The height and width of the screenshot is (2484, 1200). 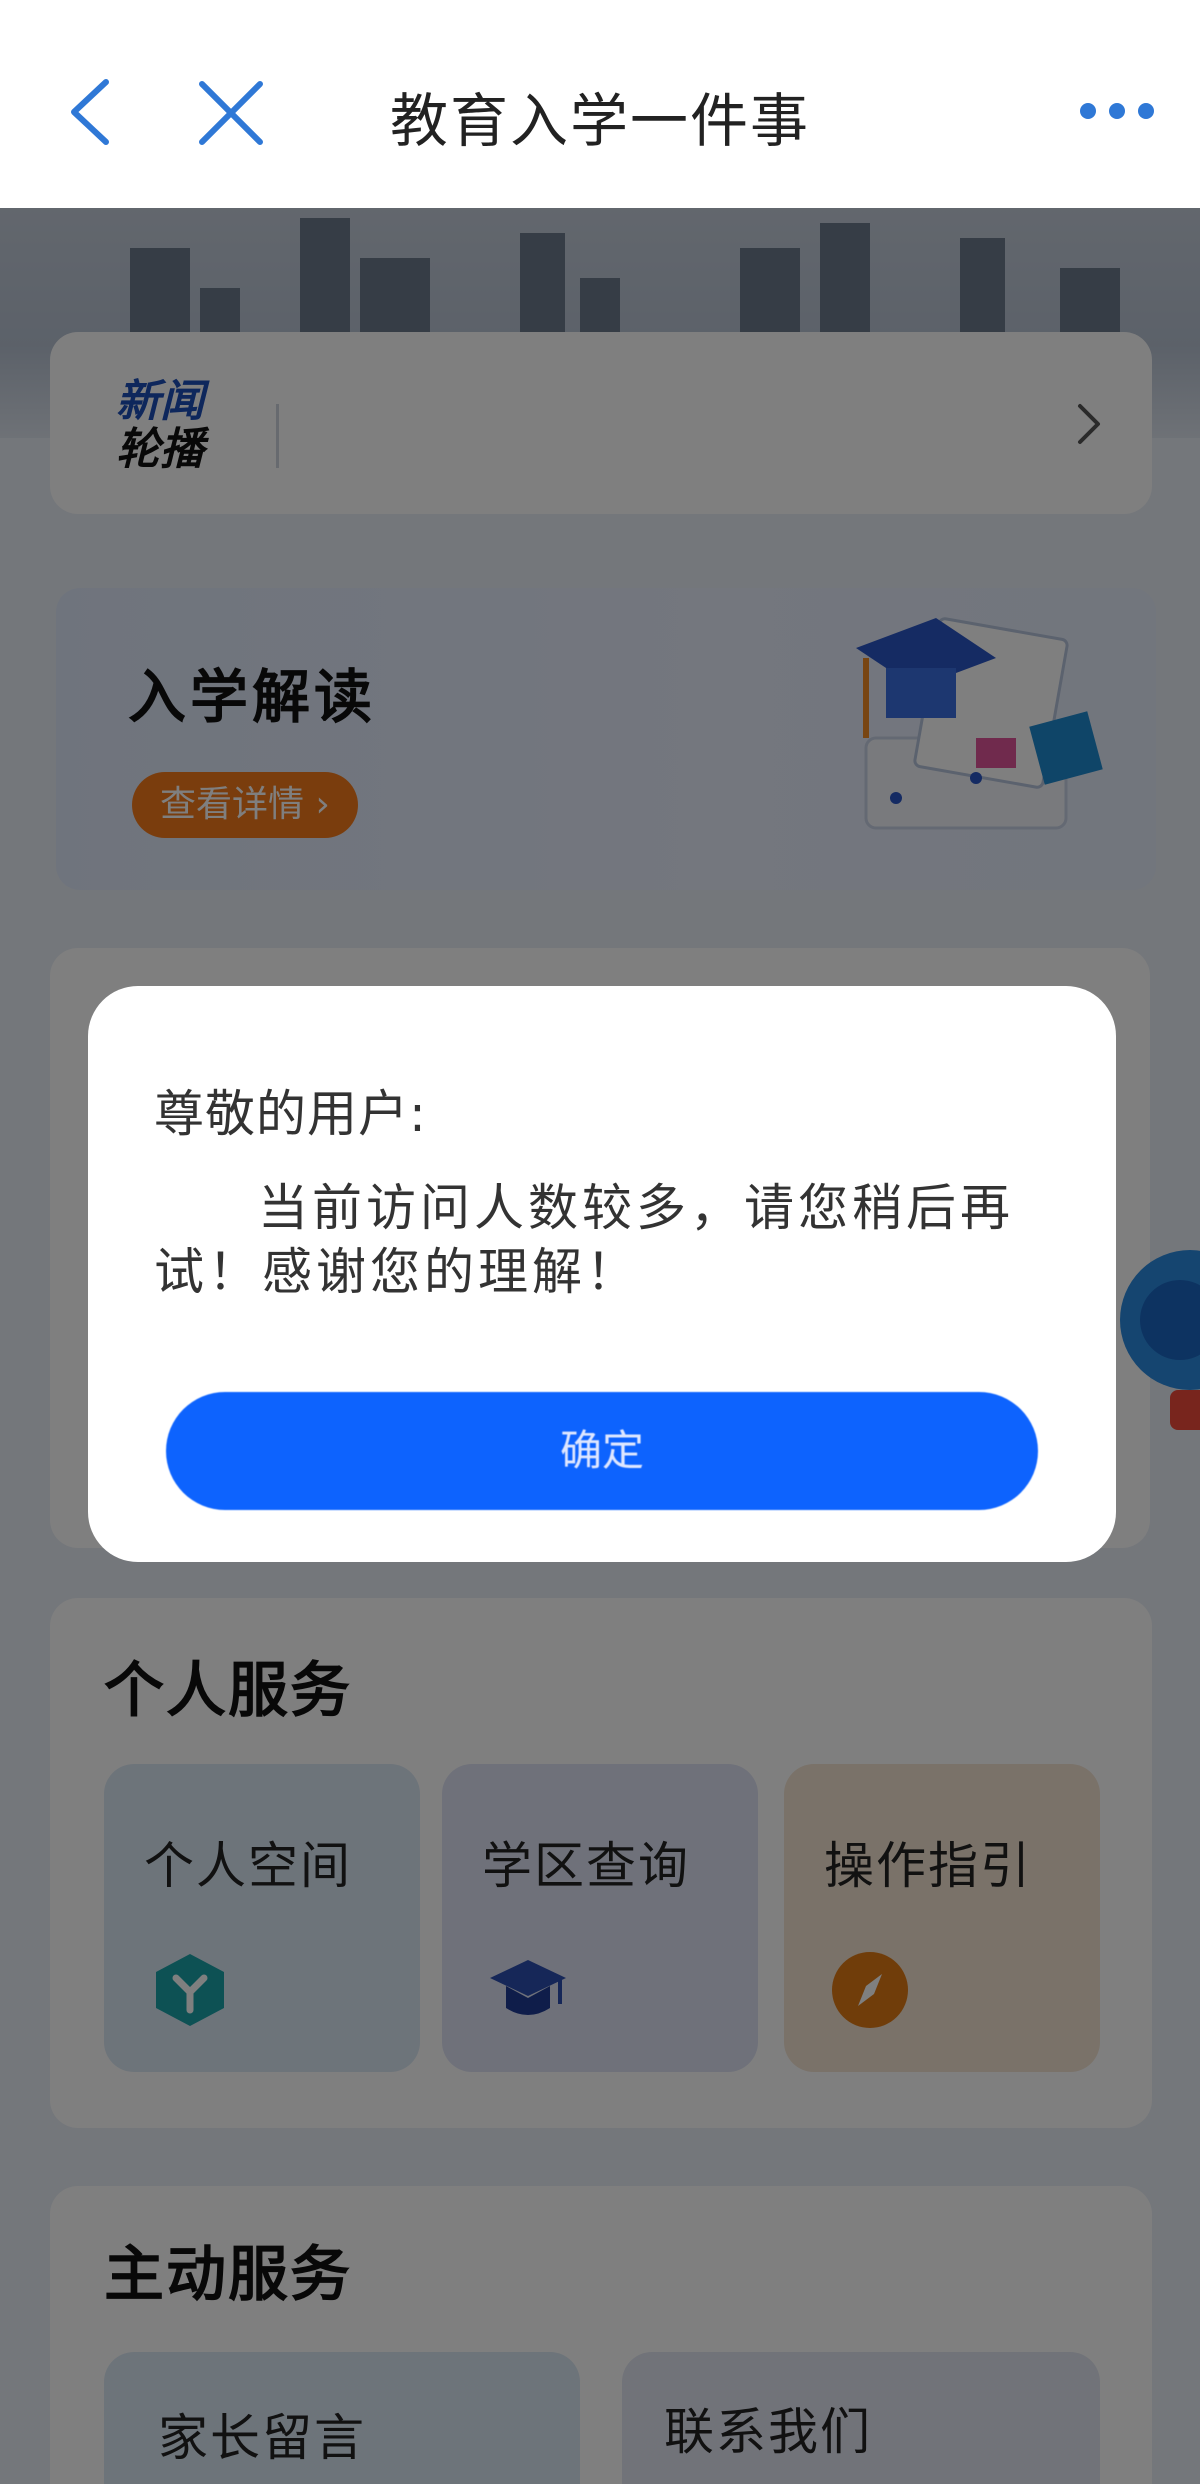 What do you see at coordinates (90, 112) in the screenshot?
I see `chevron-left-icon` at bounding box center [90, 112].